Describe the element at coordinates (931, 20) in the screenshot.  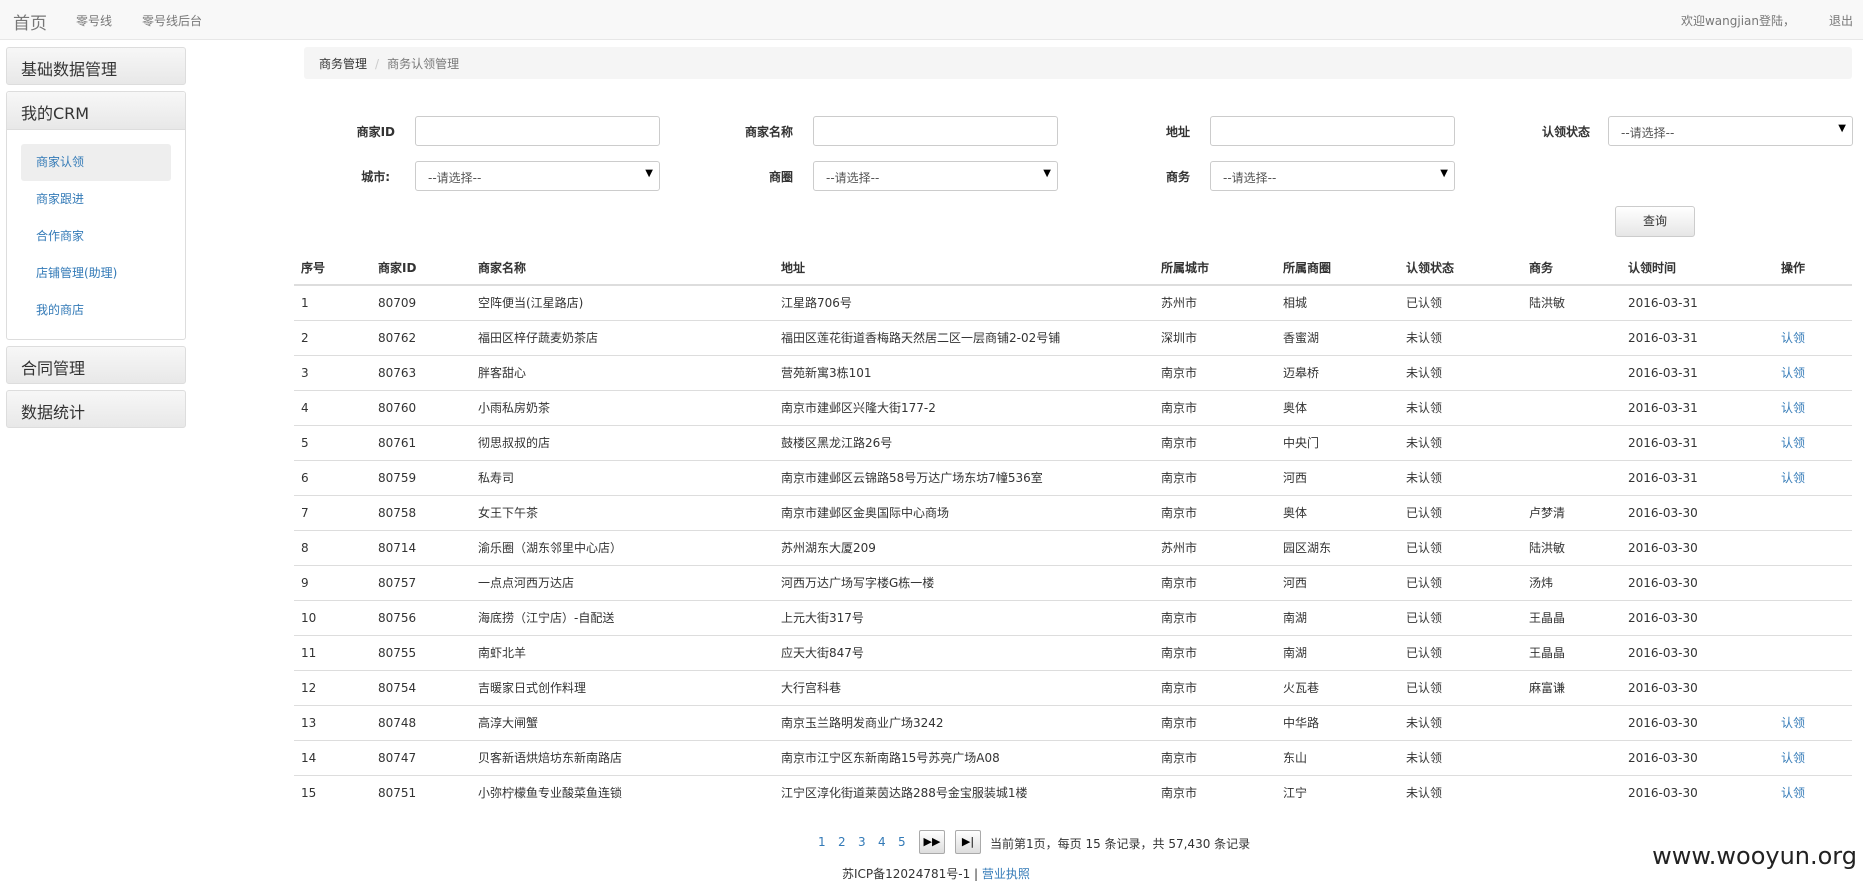
I see `top-navbar: 首页 零号线 零号线后台 欢迎wangjian登陆， 退出` at that location.